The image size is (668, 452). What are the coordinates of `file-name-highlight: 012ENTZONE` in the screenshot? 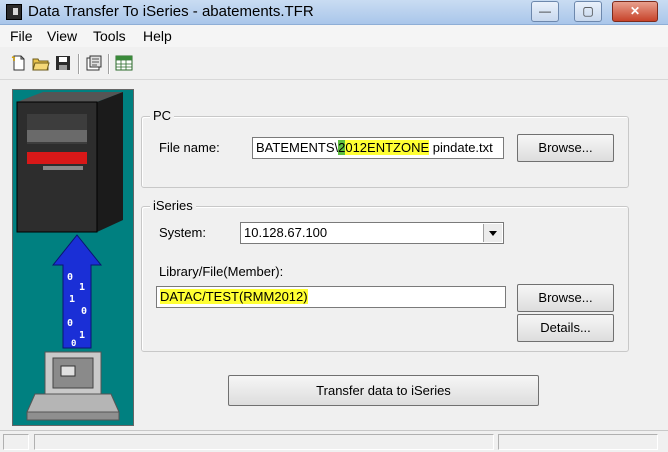 It's located at (387, 147).